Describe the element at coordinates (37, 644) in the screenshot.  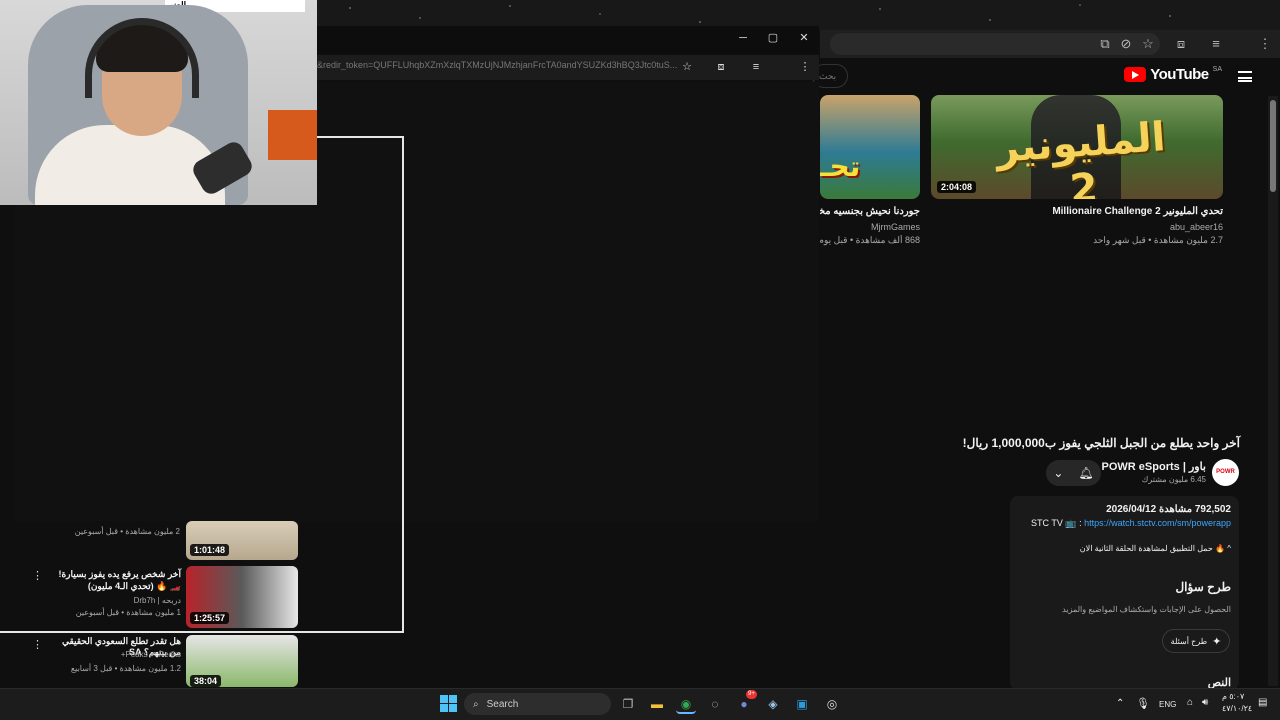
I see `more-options-icon: ⋮` at that location.